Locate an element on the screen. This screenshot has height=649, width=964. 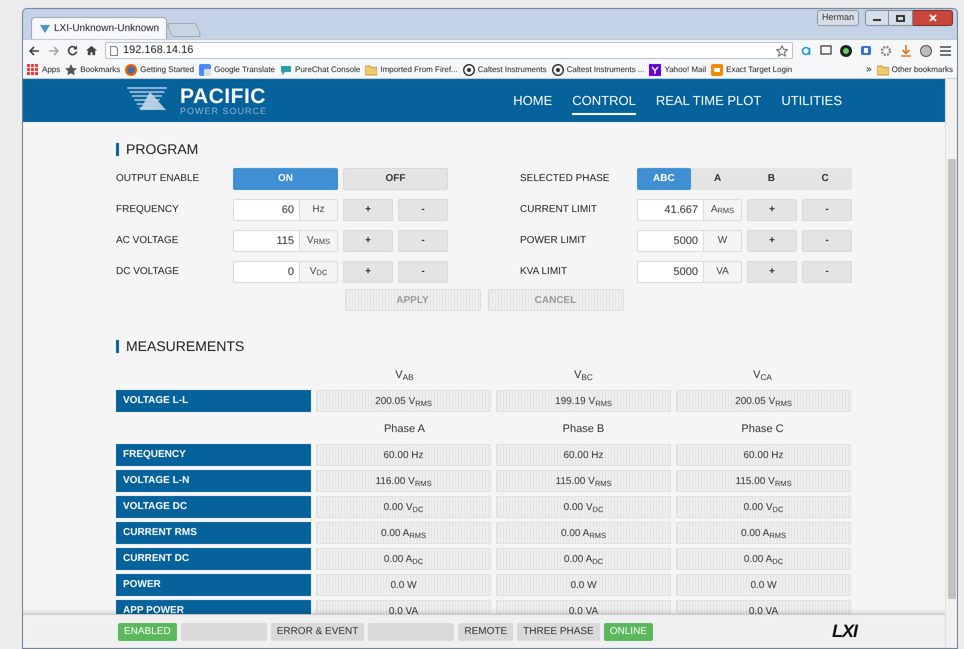
logo-title: PACIFIC is located at coordinates (223, 96).